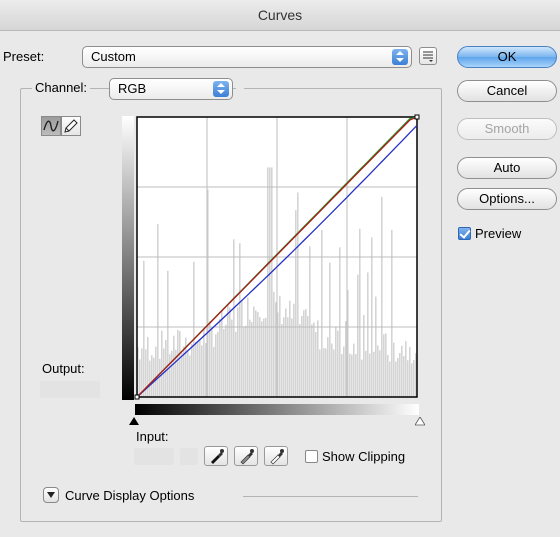 This screenshot has width=560, height=537. What do you see at coordinates (280, 15) in the screenshot?
I see `title-bar: Curves` at bounding box center [280, 15].